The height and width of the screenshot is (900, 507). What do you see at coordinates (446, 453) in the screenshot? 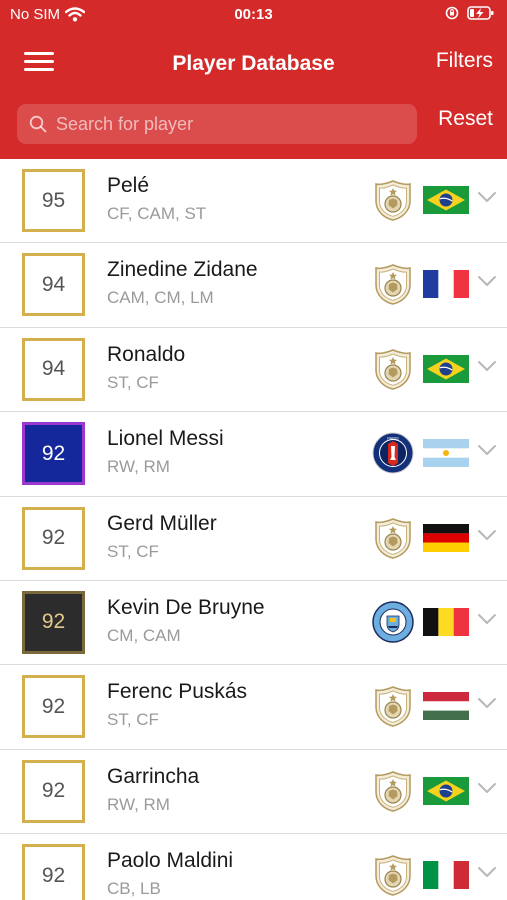
I see `argentina-flag-icon` at bounding box center [446, 453].